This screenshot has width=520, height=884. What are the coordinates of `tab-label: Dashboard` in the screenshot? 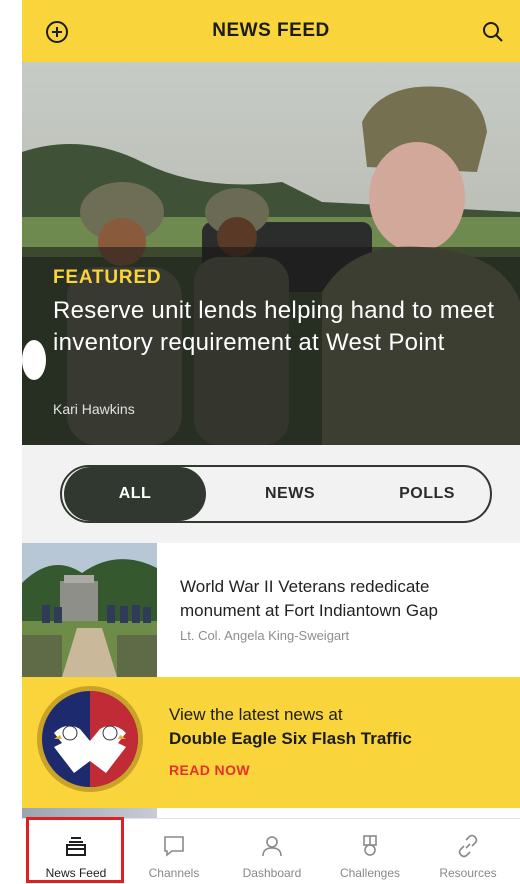 It's located at (272, 873).